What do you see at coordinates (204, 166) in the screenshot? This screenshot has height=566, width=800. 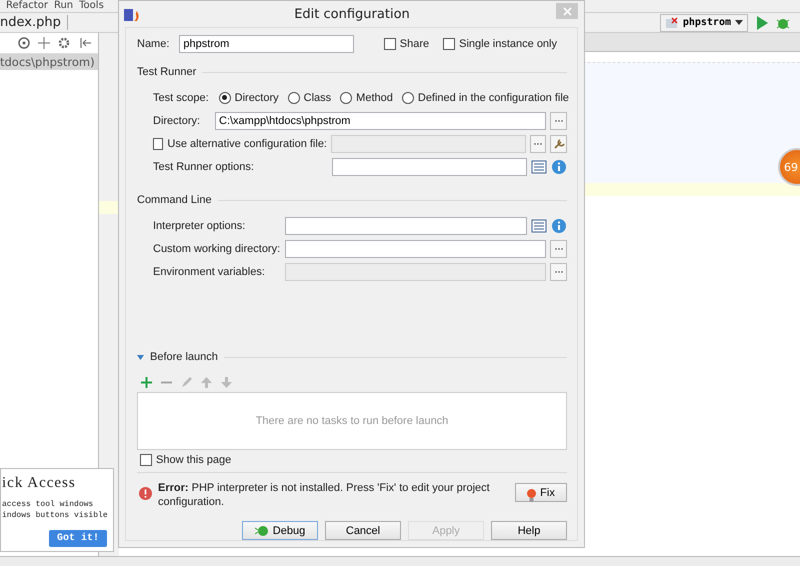 I see `runner-options-label: Test Runner options:` at bounding box center [204, 166].